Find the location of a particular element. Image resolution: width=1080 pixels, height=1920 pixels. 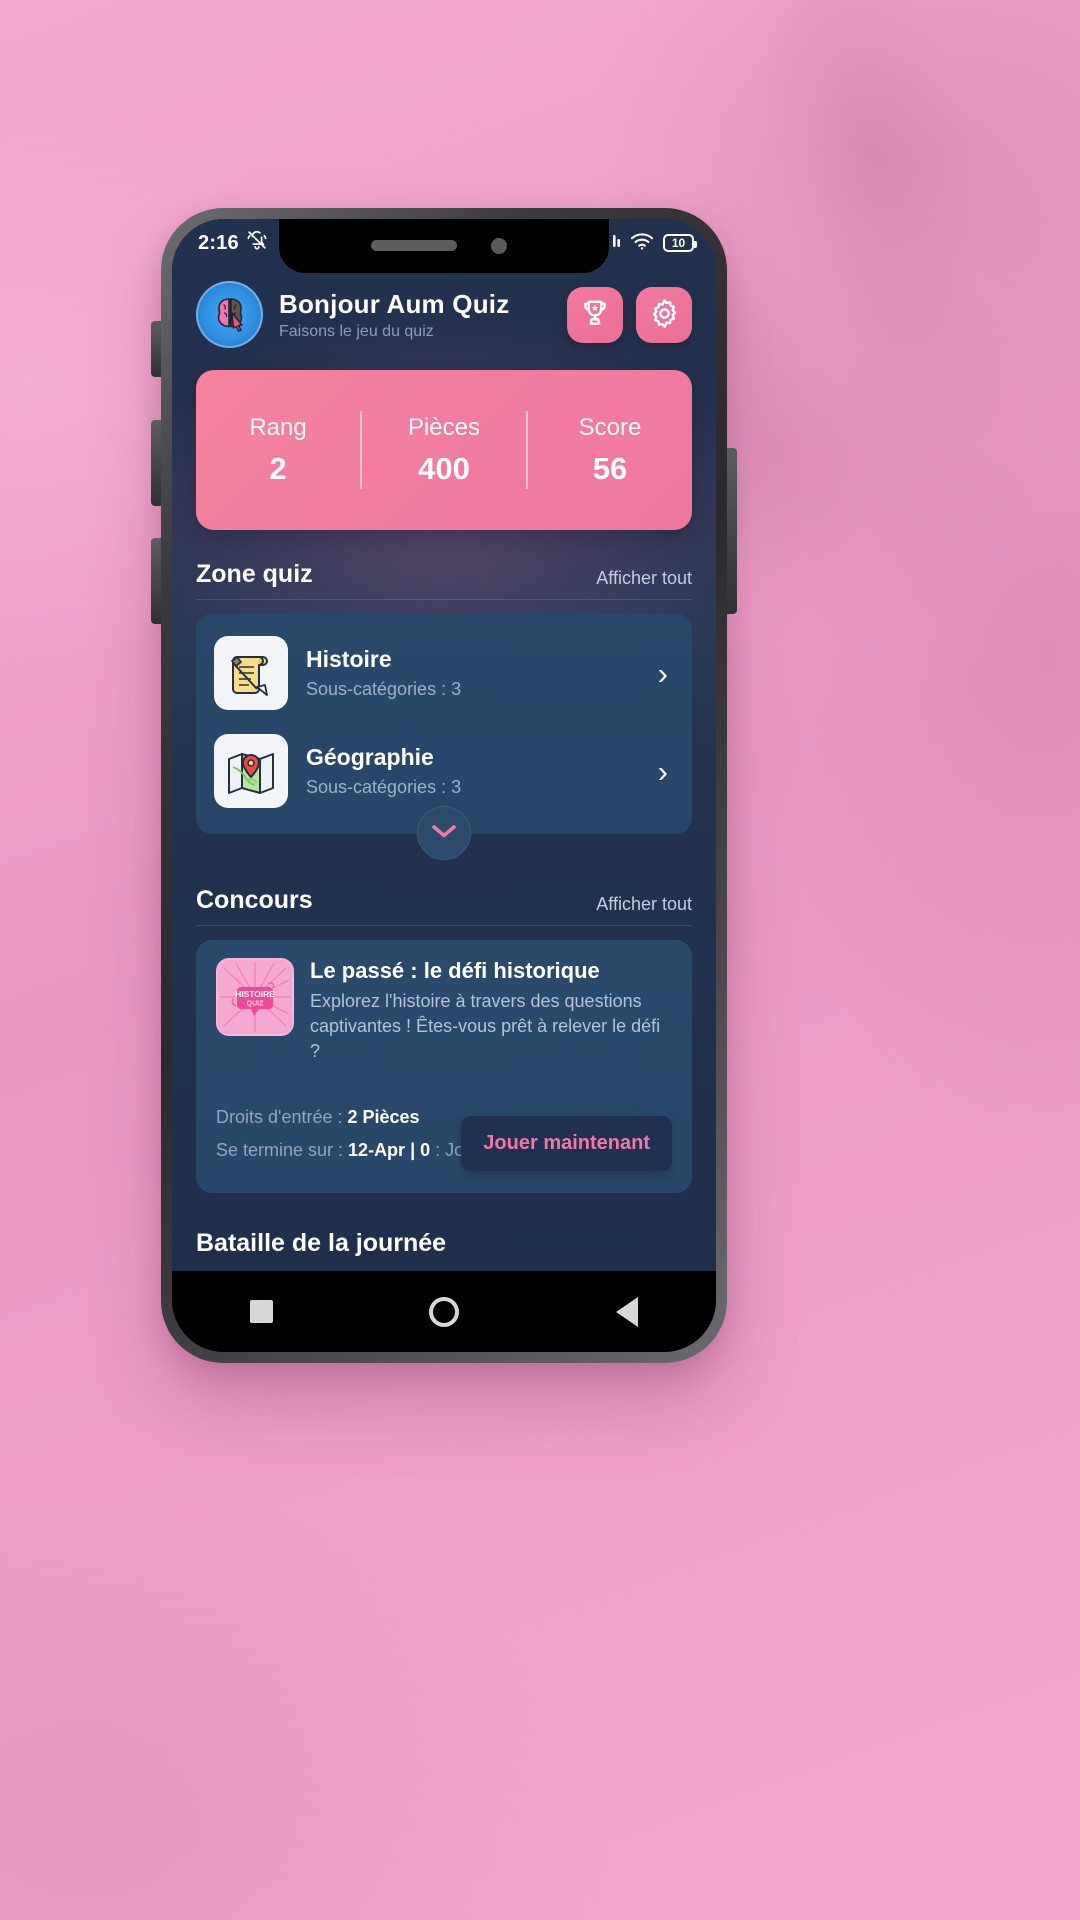

volume-down-button is located at coordinates (156, 581).